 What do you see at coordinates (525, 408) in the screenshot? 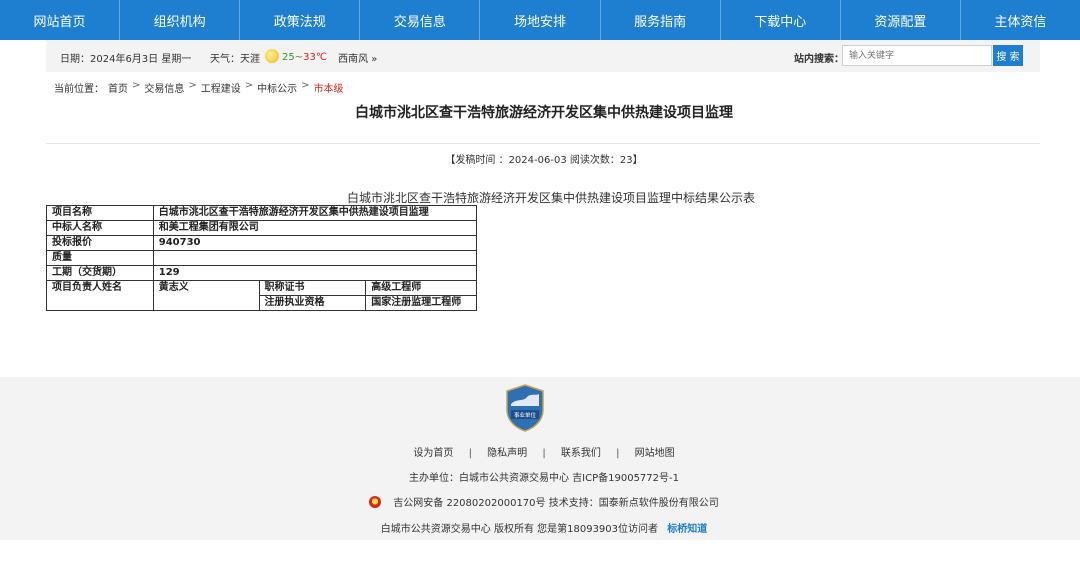
I see `public-institution-badge-icon: 事业单位` at bounding box center [525, 408].